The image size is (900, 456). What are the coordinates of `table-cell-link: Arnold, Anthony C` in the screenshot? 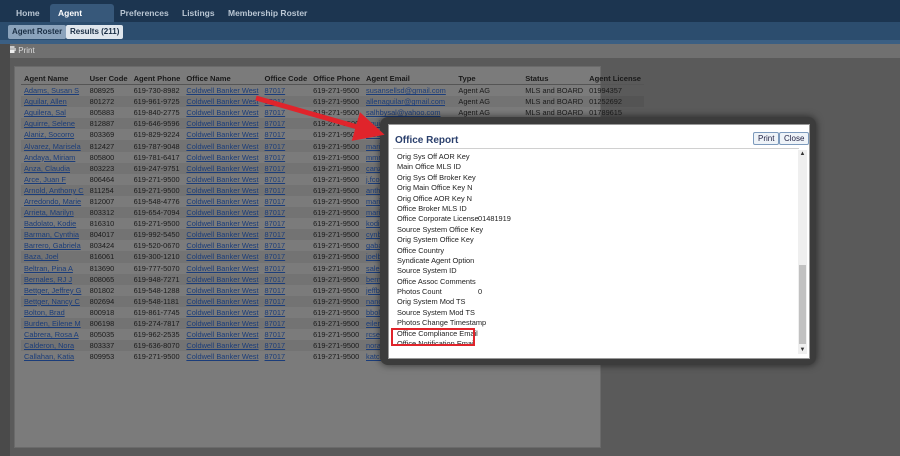 It's located at (54, 190).